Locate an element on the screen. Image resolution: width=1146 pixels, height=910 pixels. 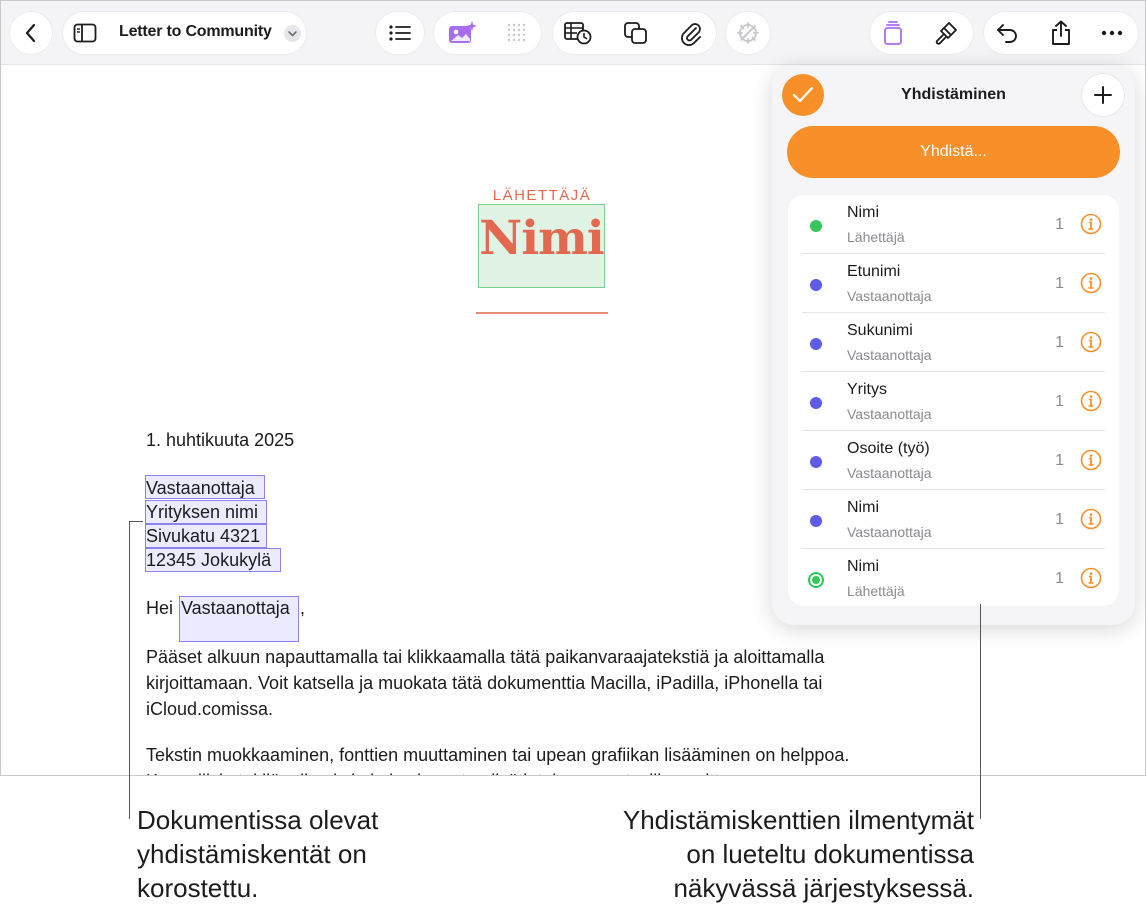
list-button is located at coordinates (400, 33).